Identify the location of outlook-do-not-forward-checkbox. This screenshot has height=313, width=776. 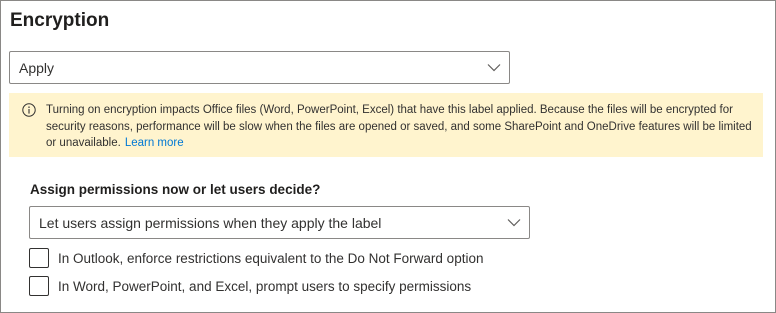
(39, 258).